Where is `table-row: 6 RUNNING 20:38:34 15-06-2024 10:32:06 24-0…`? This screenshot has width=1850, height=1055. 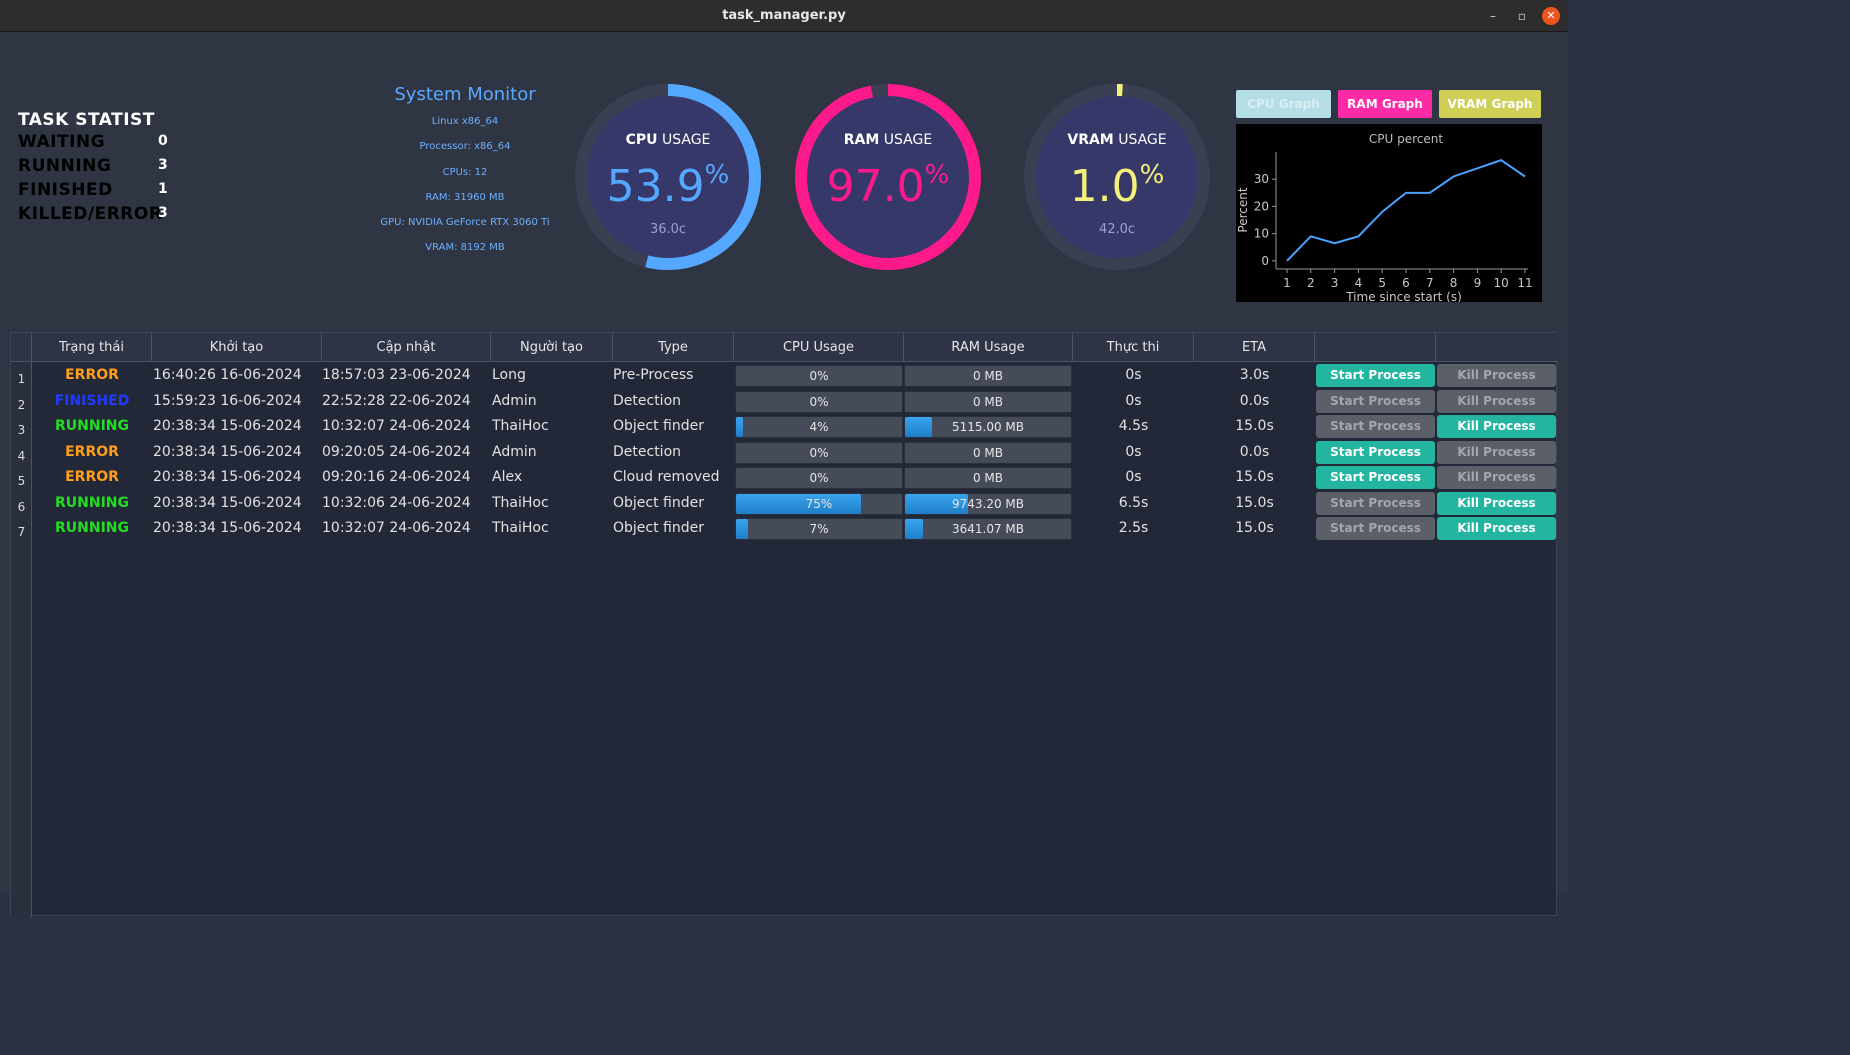
table-row: 6 RUNNING 20:38:34 15-06-2024 10:32:06 24-0… is located at coordinates (784, 503).